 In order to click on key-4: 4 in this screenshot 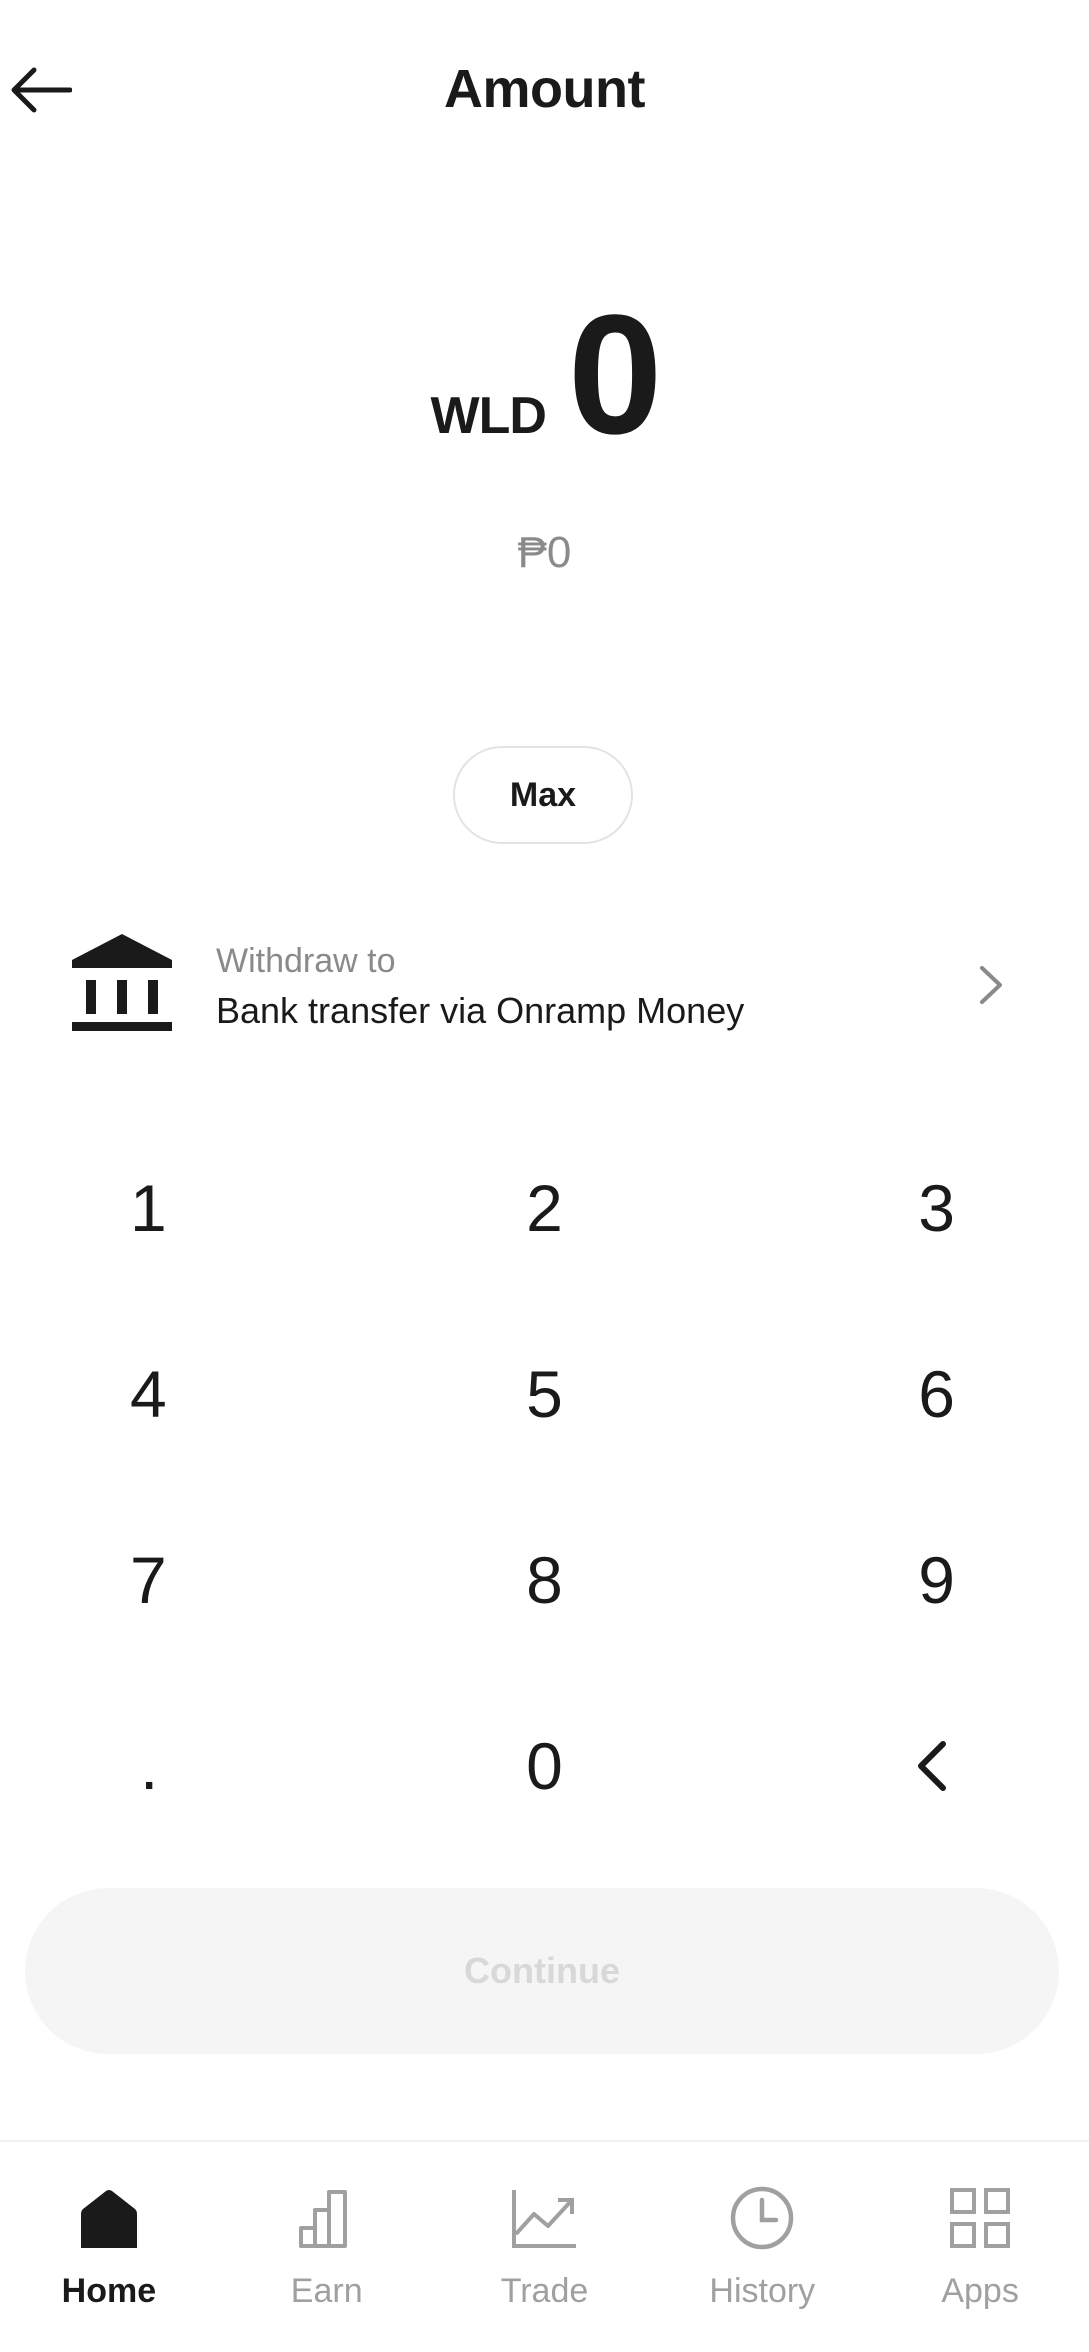, I will do `click(181, 1394)`.